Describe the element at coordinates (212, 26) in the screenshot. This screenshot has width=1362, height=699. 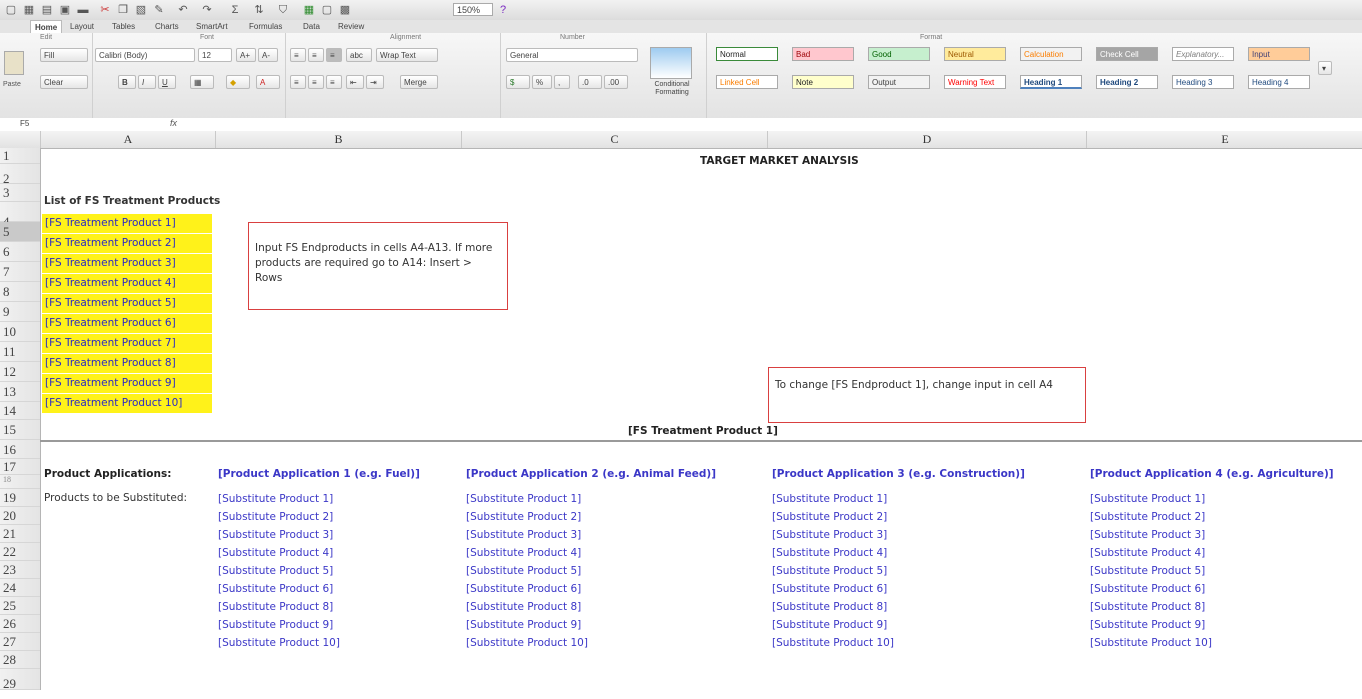
I see `tab-smartart: SmartArt` at that location.